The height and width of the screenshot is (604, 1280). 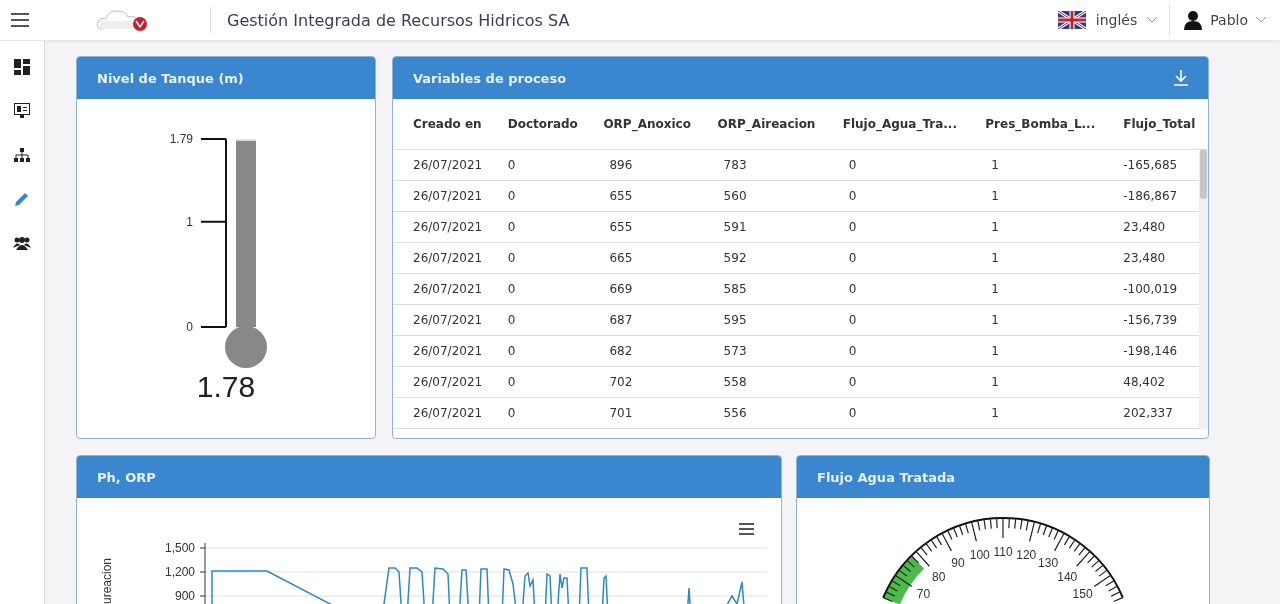 I want to click on tank-reading: 1.78, so click(x=226, y=387).